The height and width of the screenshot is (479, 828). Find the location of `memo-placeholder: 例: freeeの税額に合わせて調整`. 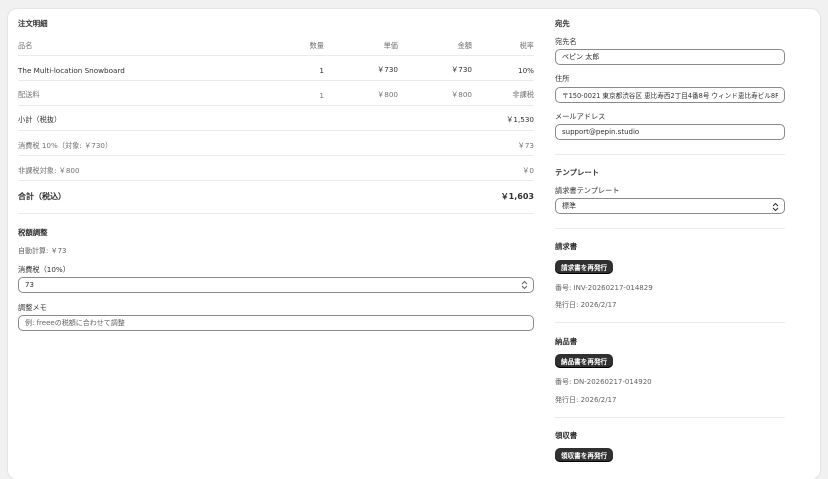

memo-placeholder: 例: freeeの税額に合わせて調整 is located at coordinates (75, 323).